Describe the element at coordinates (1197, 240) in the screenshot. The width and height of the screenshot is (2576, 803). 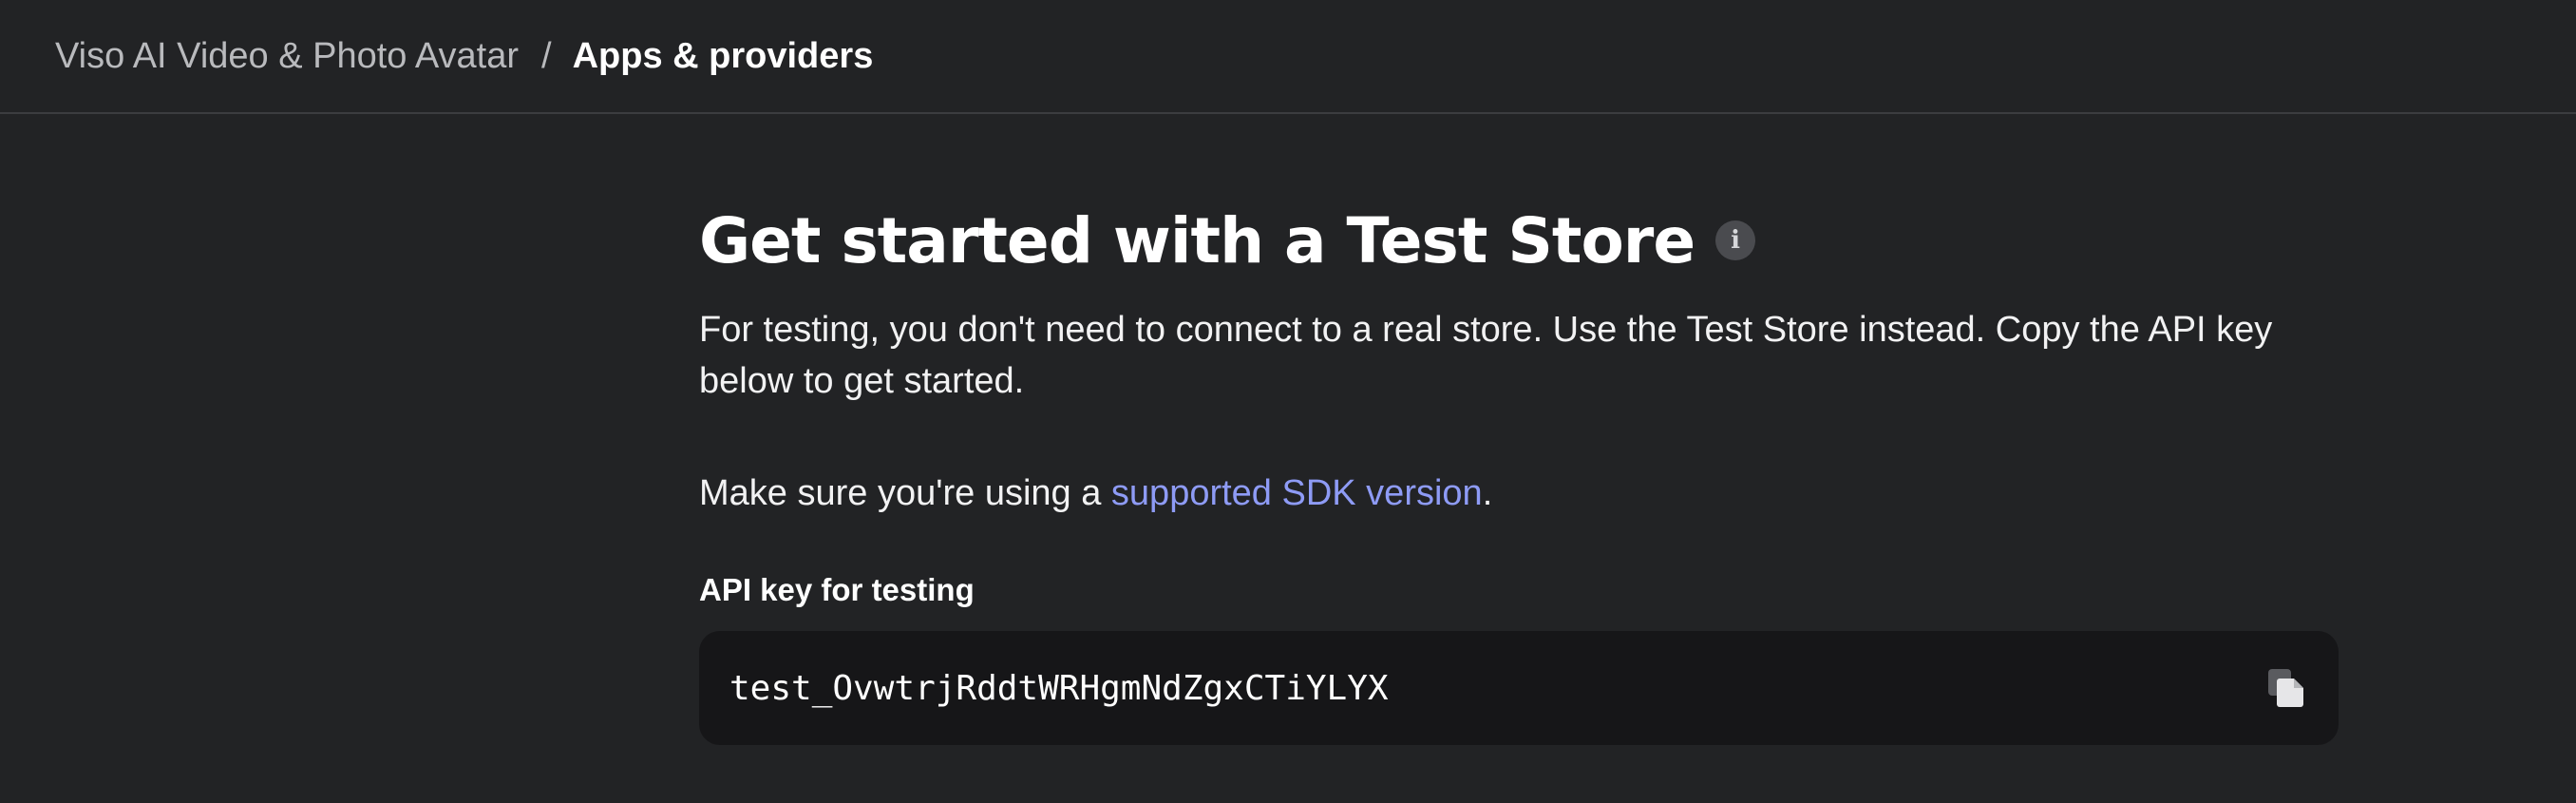
I see `page-title: Get started with a Test Store` at that location.